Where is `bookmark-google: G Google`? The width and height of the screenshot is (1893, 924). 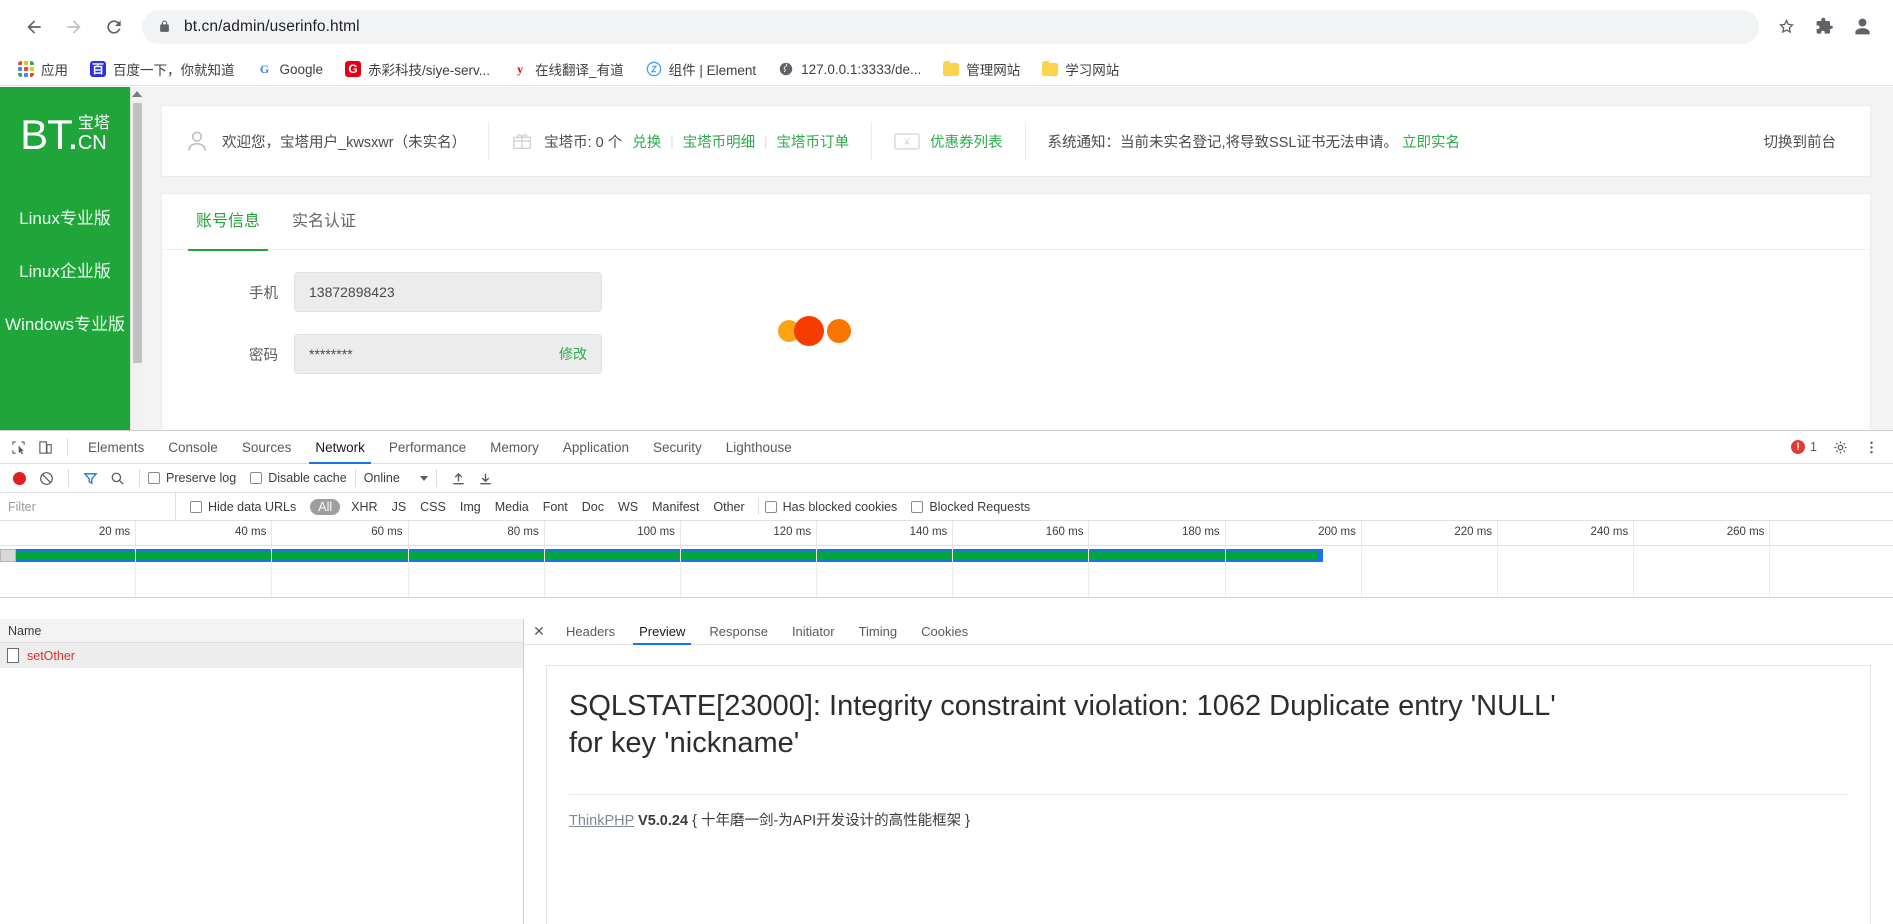
bookmark-google: G Google is located at coordinates (290, 69).